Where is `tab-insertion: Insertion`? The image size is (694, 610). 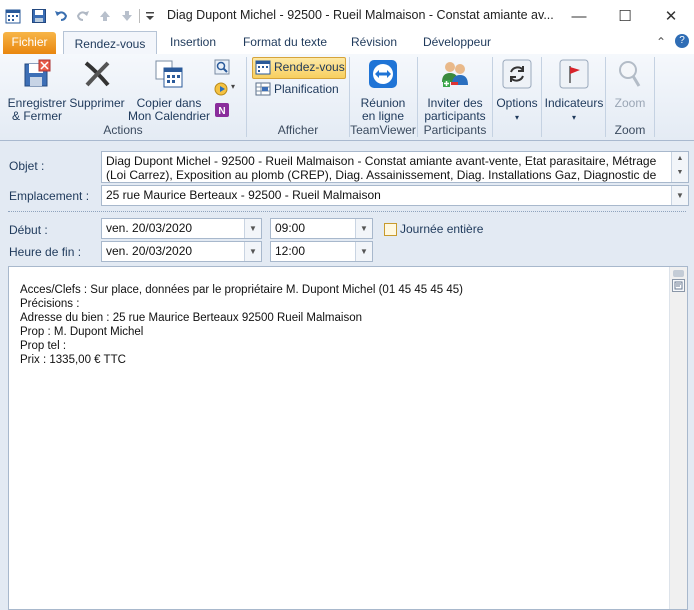 tab-insertion: Insertion is located at coordinates (193, 43).